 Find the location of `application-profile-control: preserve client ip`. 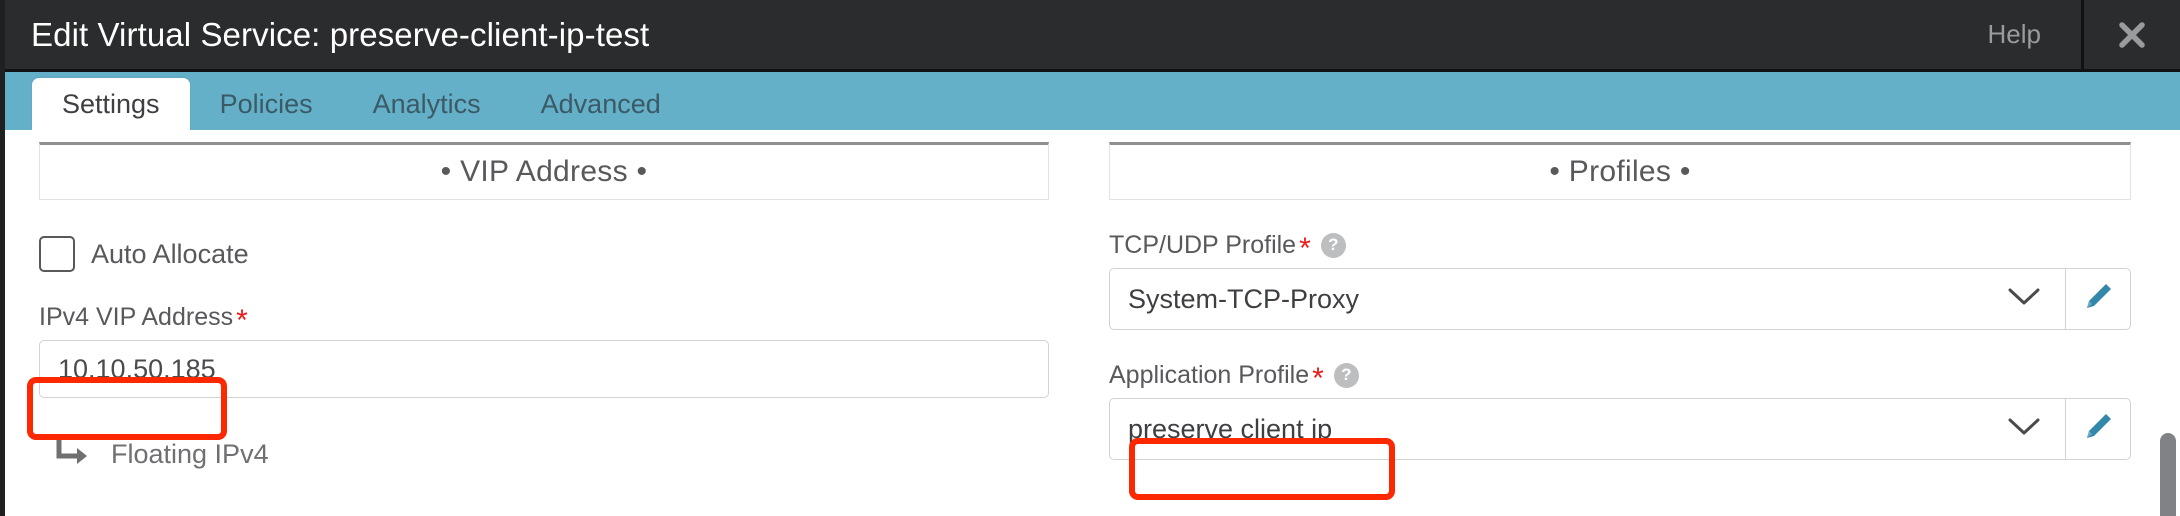

application-profile-control: preserve client ip is located at coordinates (1620, 429).